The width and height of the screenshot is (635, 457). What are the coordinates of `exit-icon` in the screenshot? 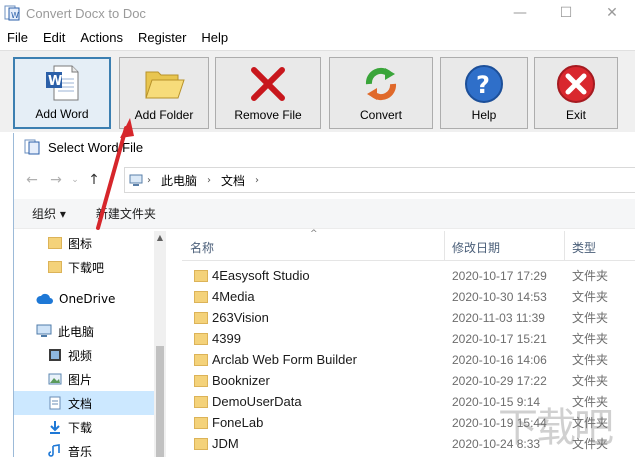 It's located at (576, 84).